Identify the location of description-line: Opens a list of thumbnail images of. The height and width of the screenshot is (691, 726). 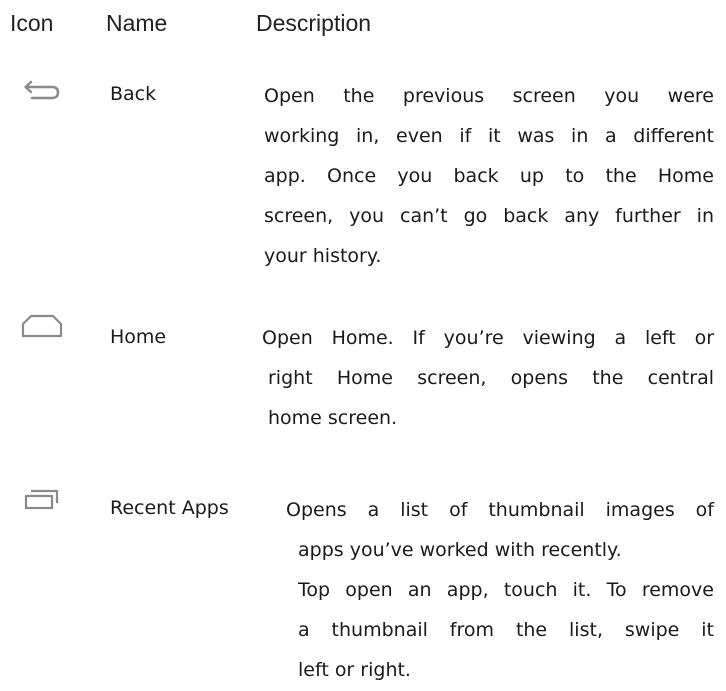
(500, 510).